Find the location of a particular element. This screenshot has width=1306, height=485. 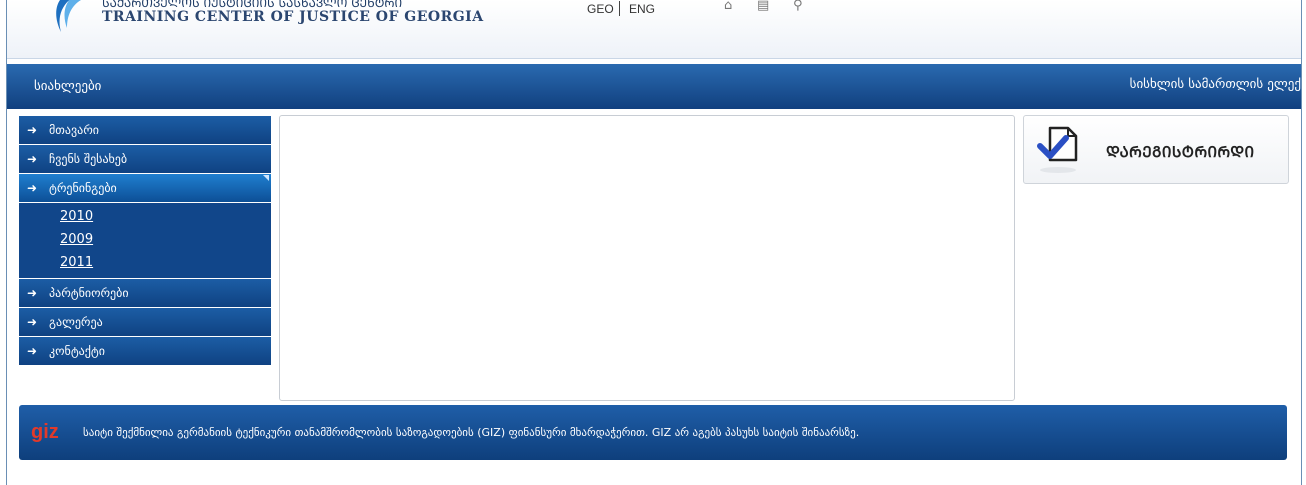

document-icon: ▤ is located at coordinates (763, 6).